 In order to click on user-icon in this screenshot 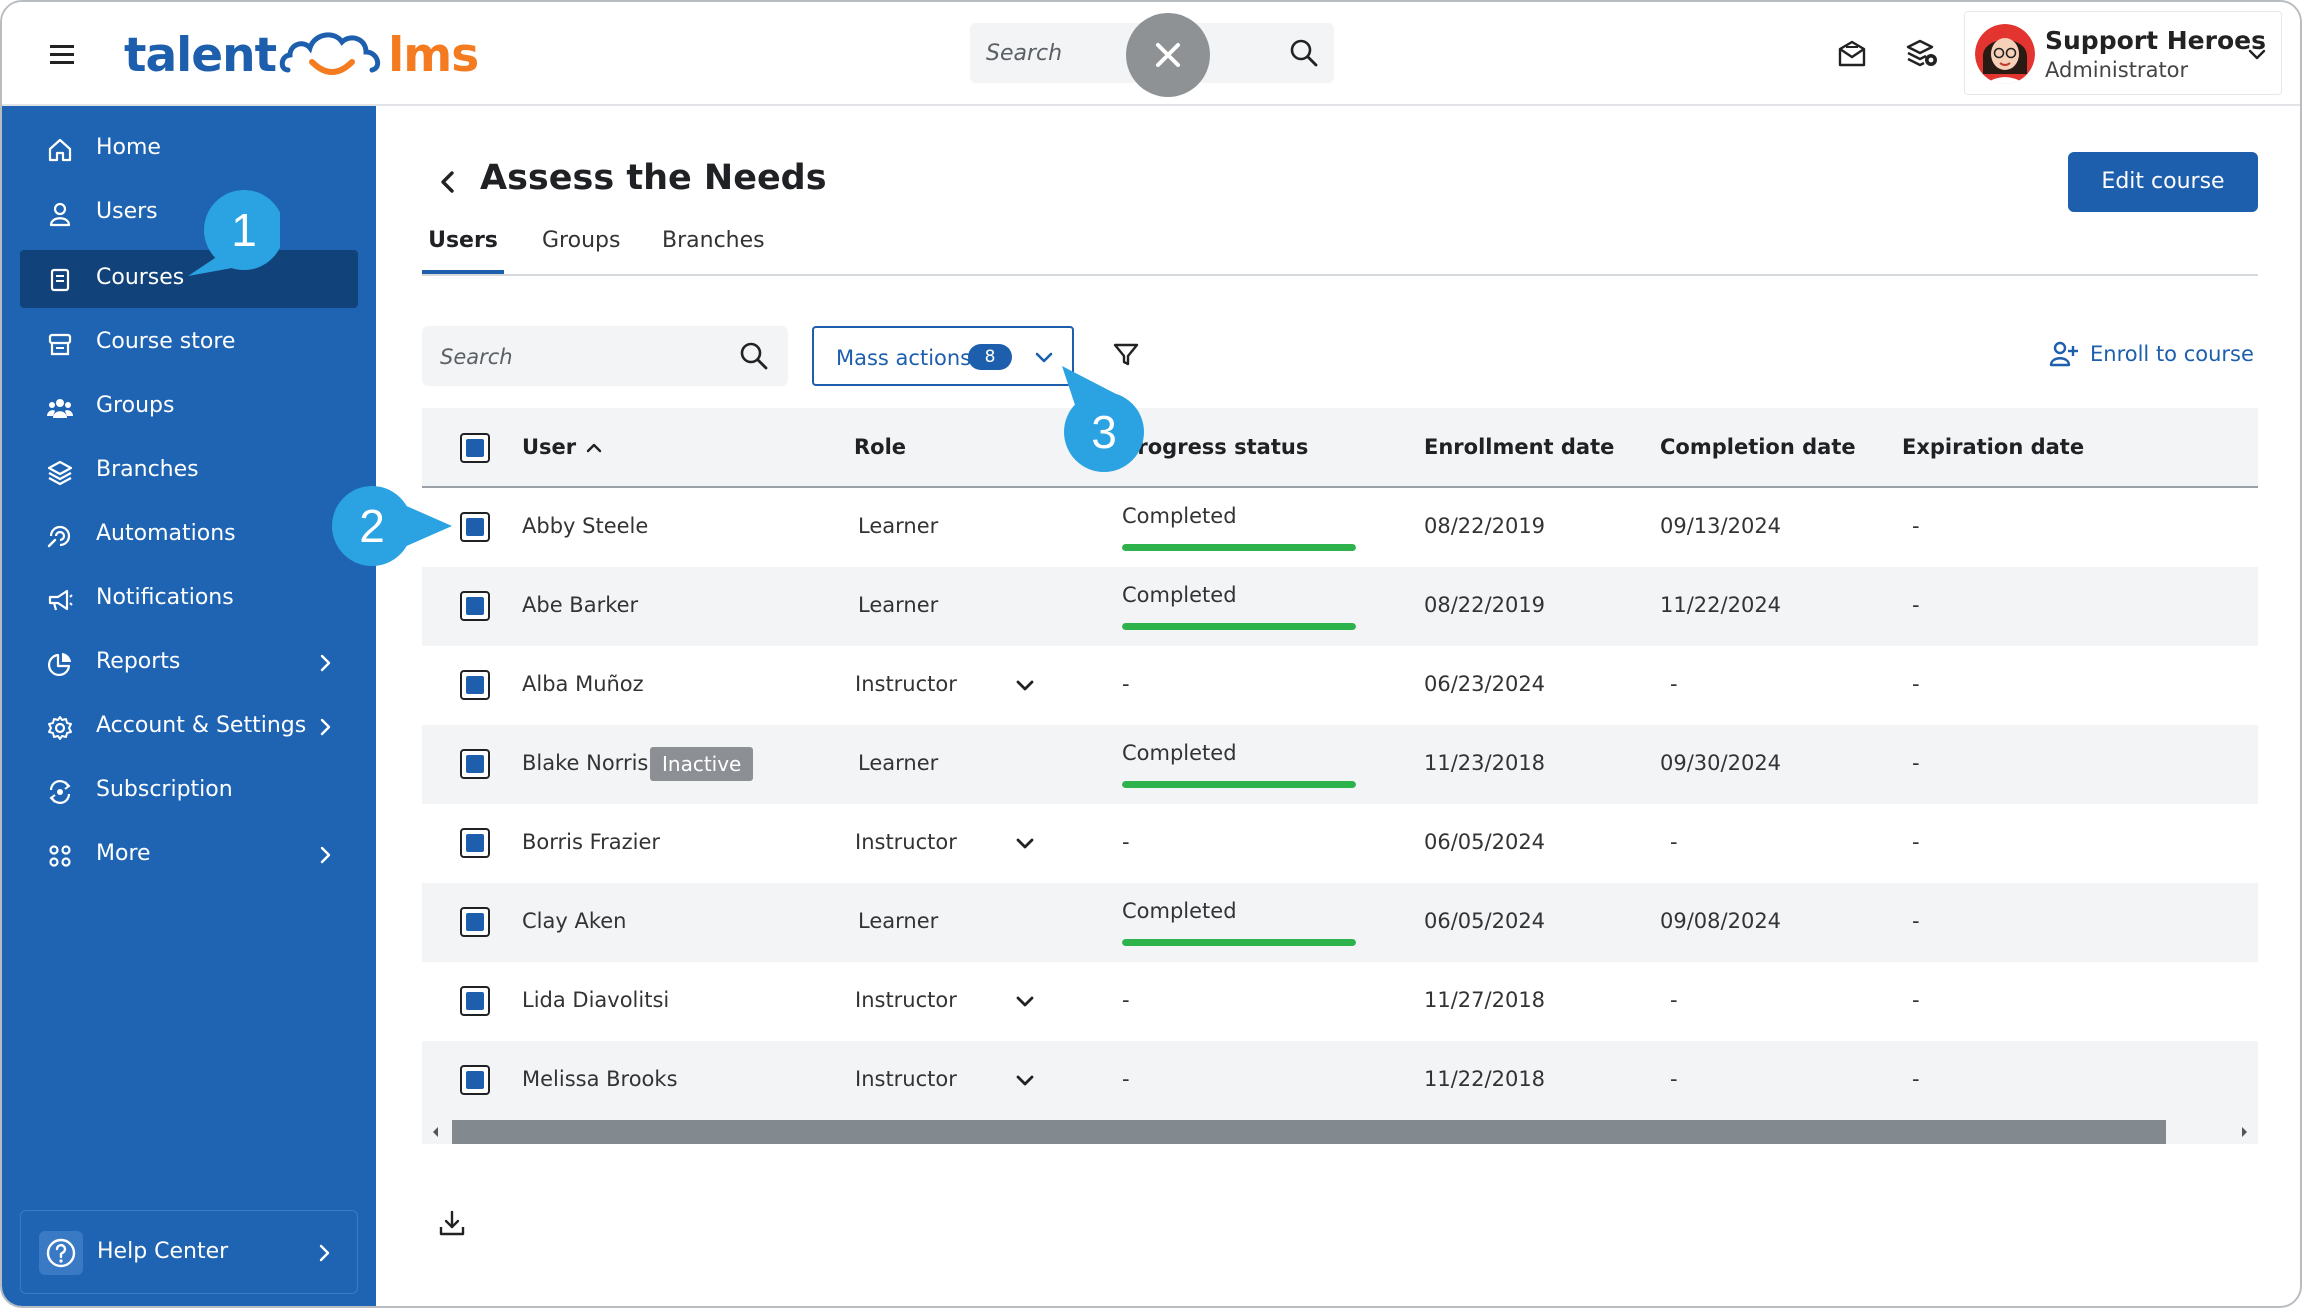, I will do `click(60, 214)`.